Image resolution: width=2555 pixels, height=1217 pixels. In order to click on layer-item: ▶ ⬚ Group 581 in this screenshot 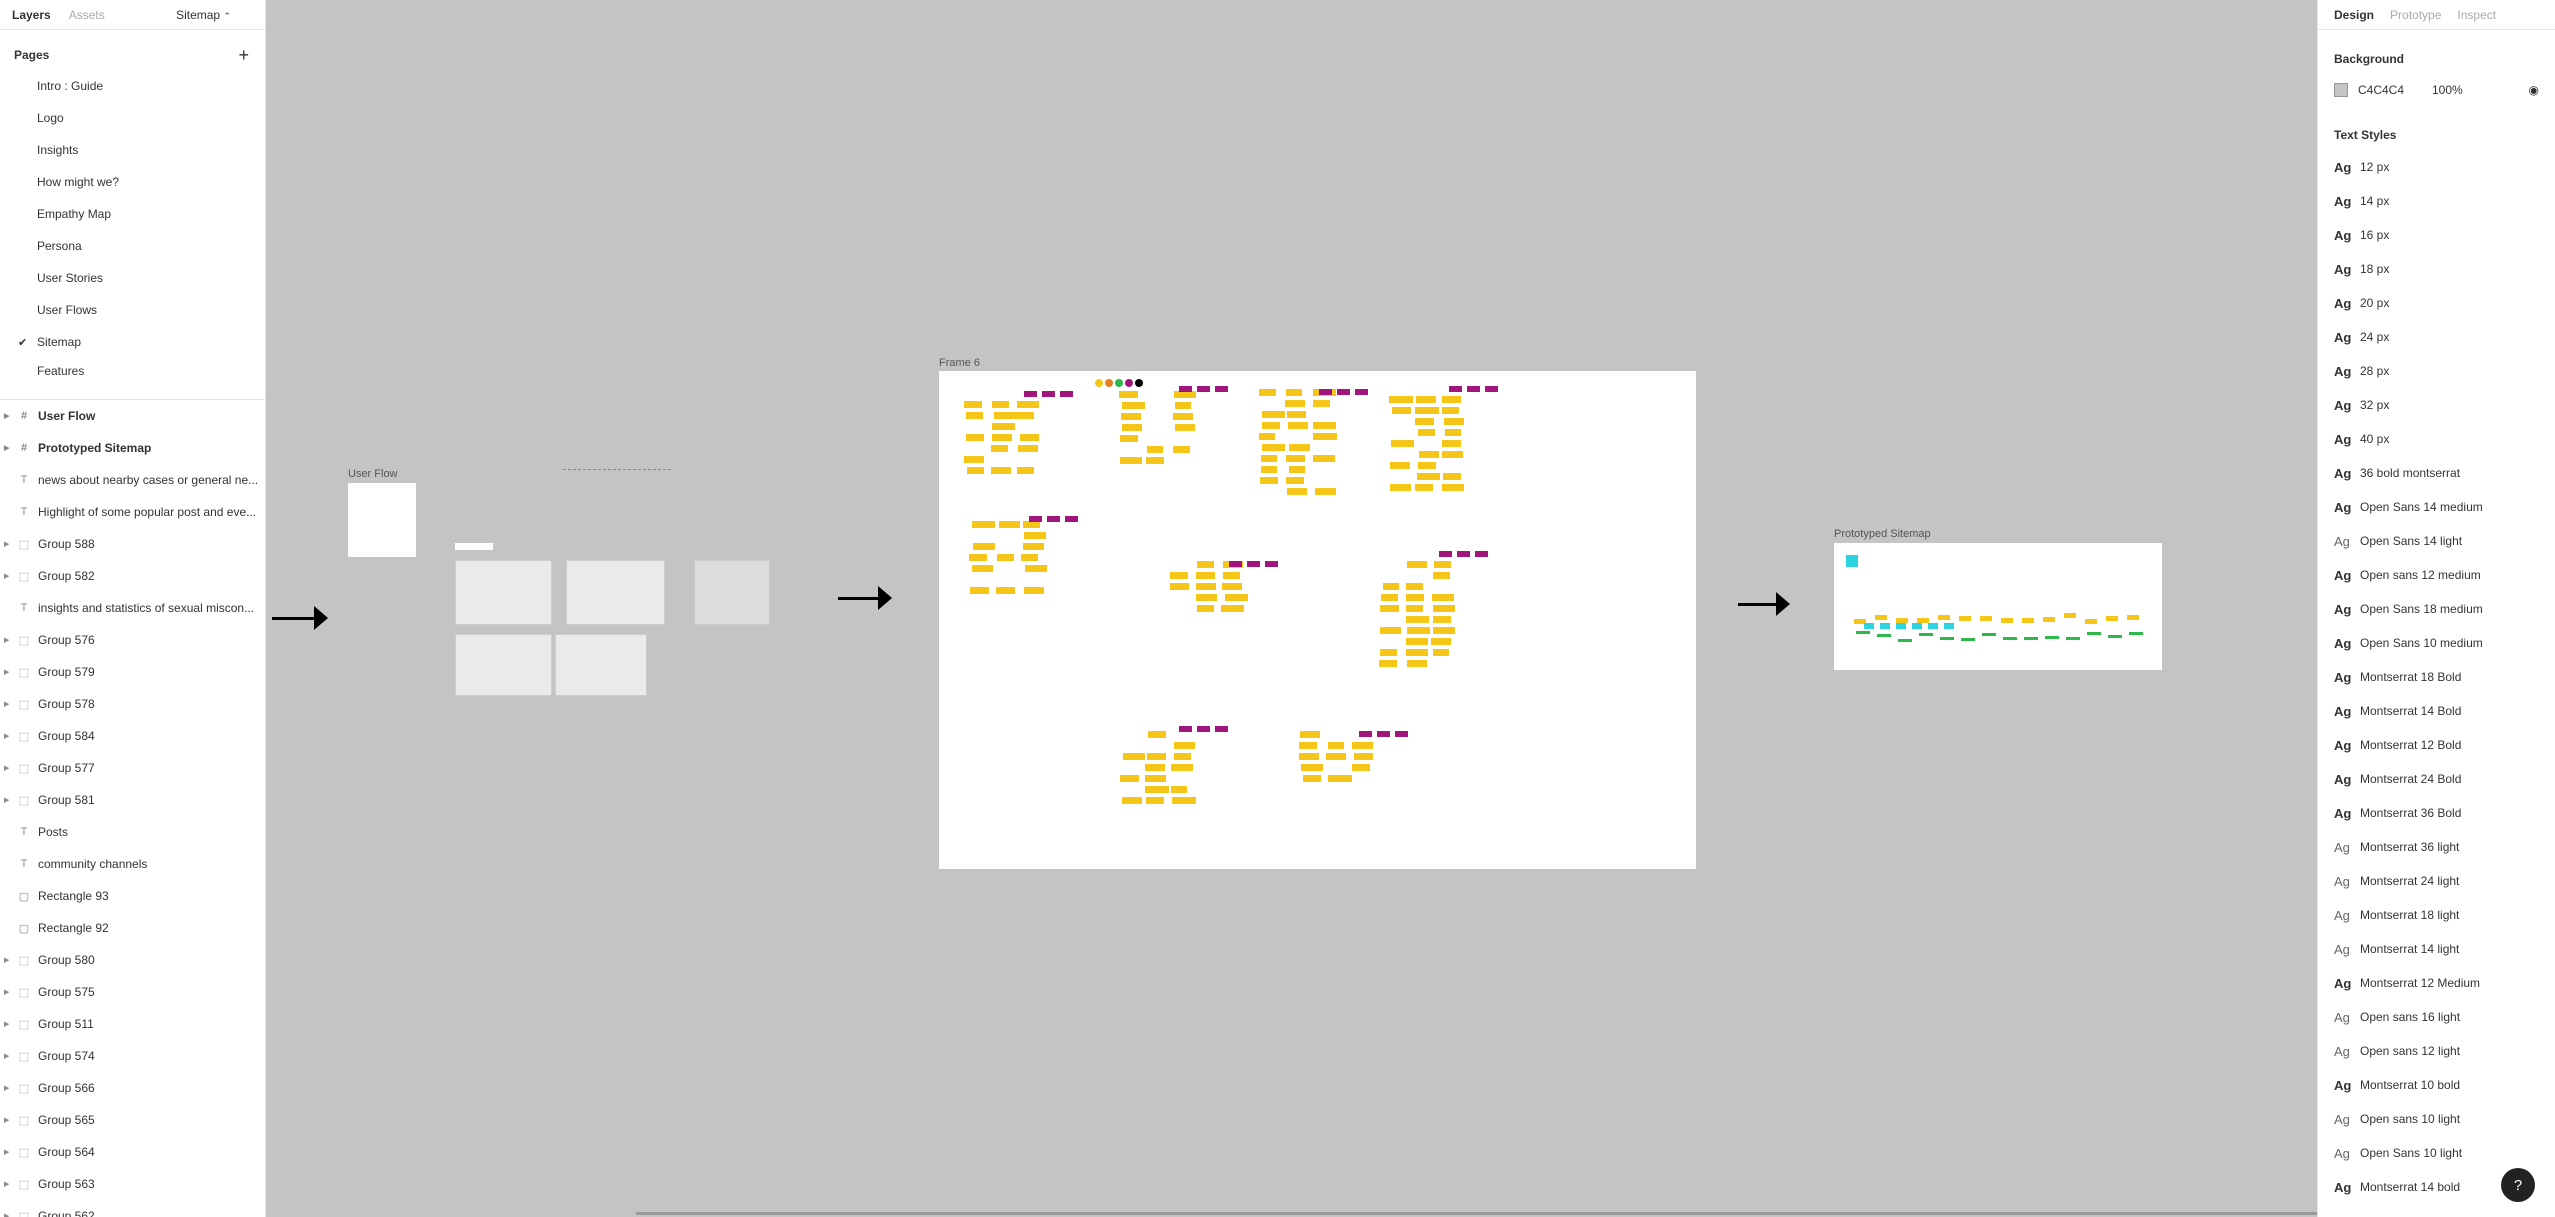, I will do `click(132, 800)`.